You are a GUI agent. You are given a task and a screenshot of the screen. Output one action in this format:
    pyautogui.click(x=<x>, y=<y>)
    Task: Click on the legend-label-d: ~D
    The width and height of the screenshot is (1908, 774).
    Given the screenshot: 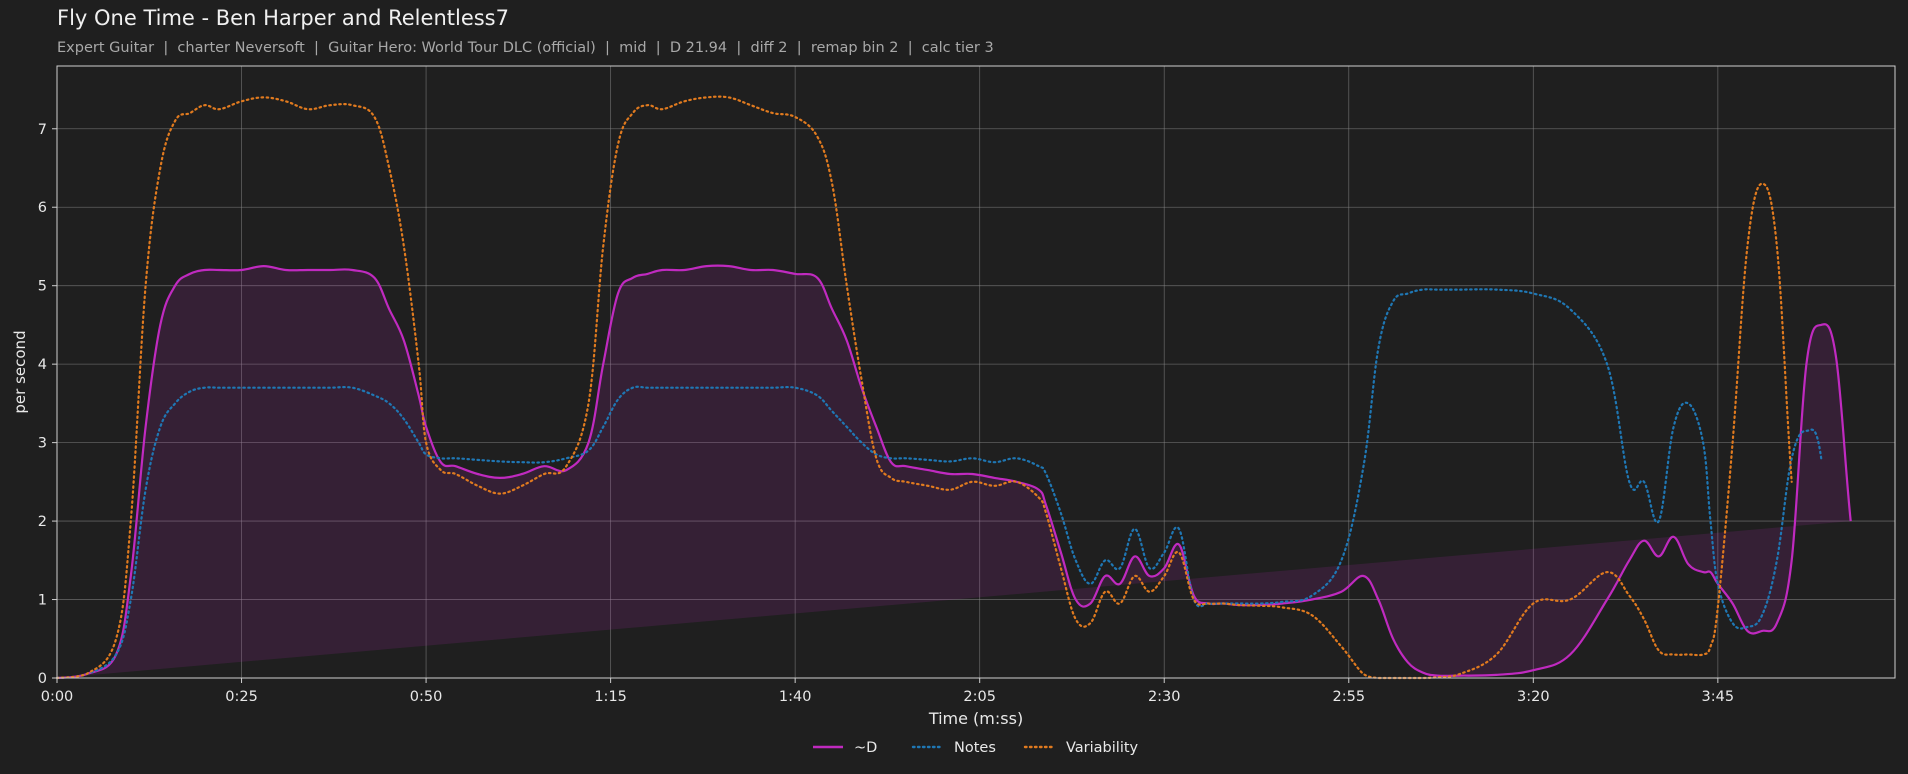 What is the action you would take?
    pyautogui.click(x=865, y=748)
    